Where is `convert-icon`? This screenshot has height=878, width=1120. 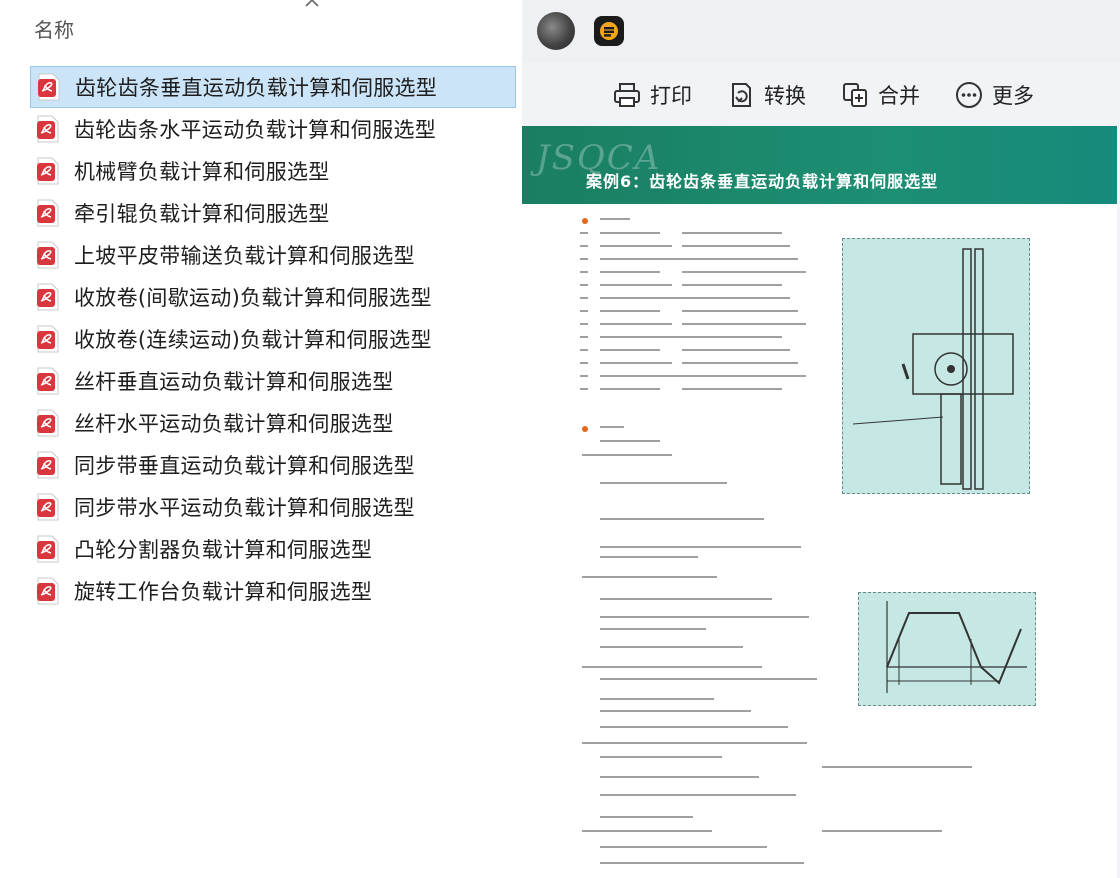
convert-icon is located at coordinates (741, 95).